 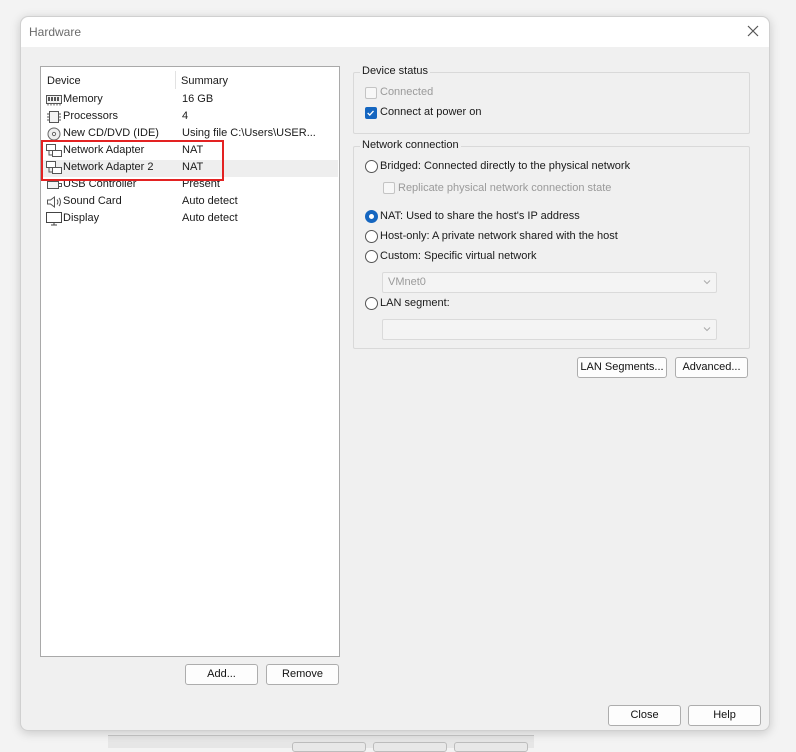 What do you see at coordinates (407, 92) in the screenshot?
I see `connected-label: Connected` at bounding box center [407, 92].